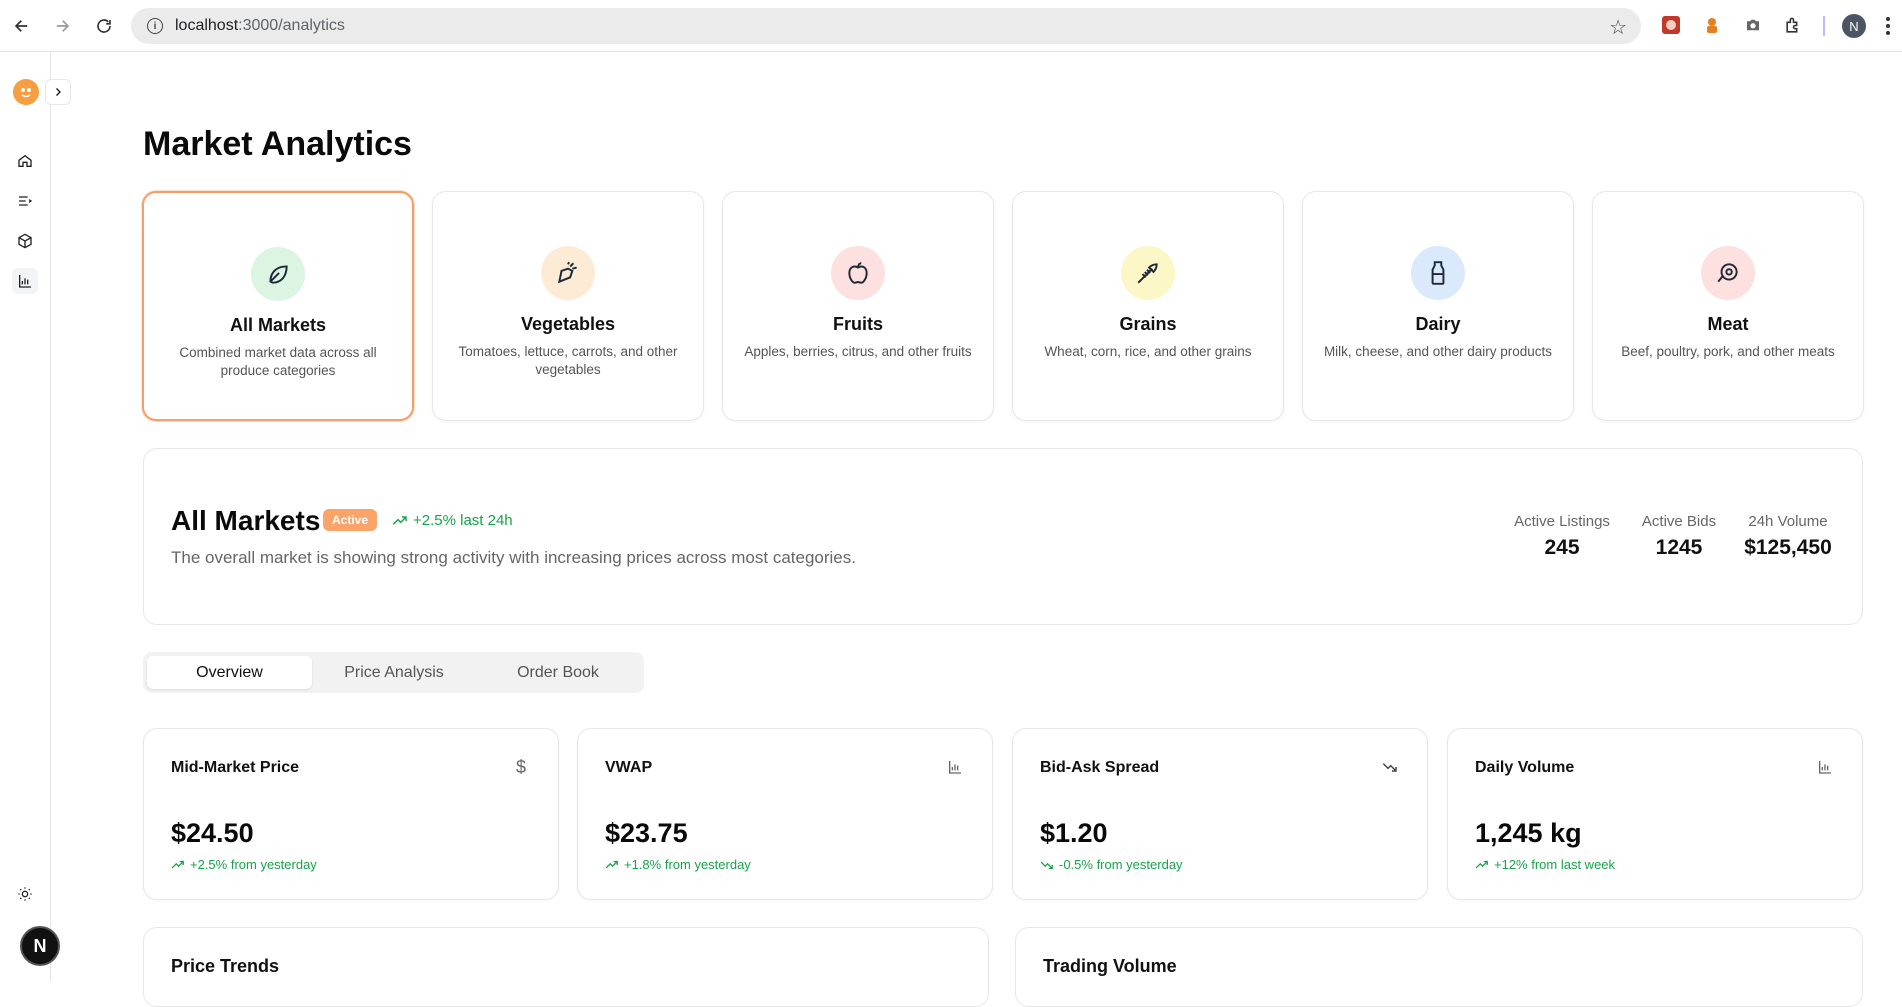  Describe the element at coordinates (1562, 547) in the screenshot. I see `stat-value: 245` at that location.